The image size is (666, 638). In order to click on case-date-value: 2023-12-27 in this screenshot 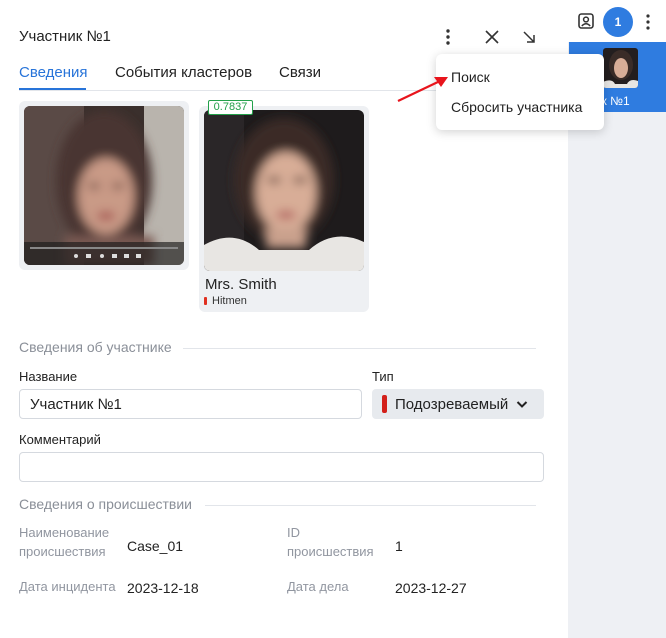, I will do `click(431, 588)`.